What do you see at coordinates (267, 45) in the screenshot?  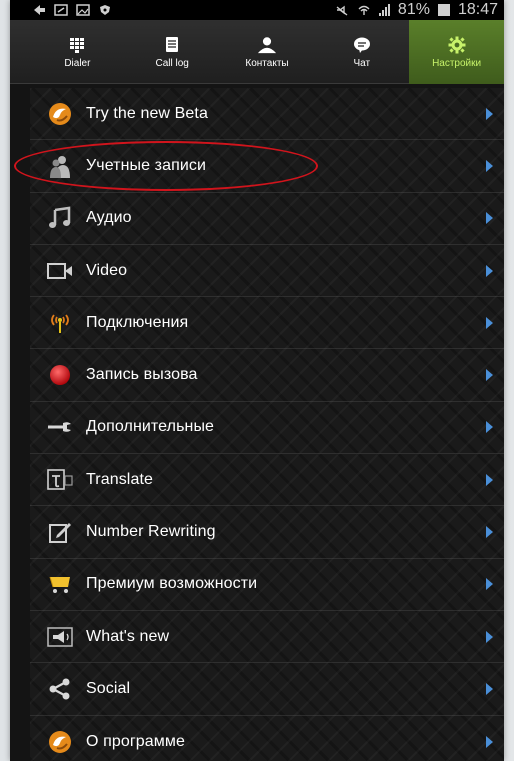 I see `contacts-icon` at bounding box center [267, 45].